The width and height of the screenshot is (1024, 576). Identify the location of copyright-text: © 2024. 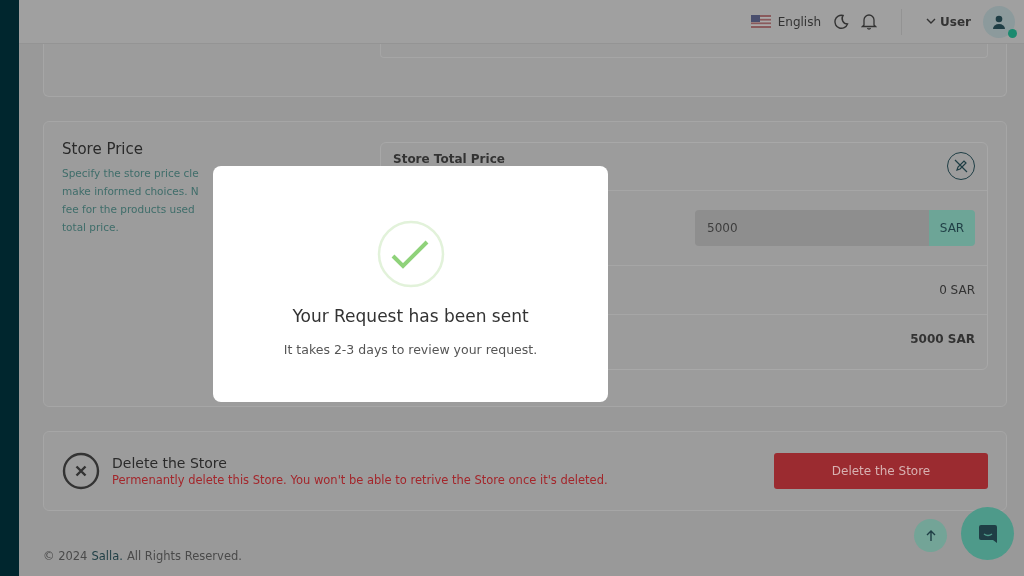
(65, 556).